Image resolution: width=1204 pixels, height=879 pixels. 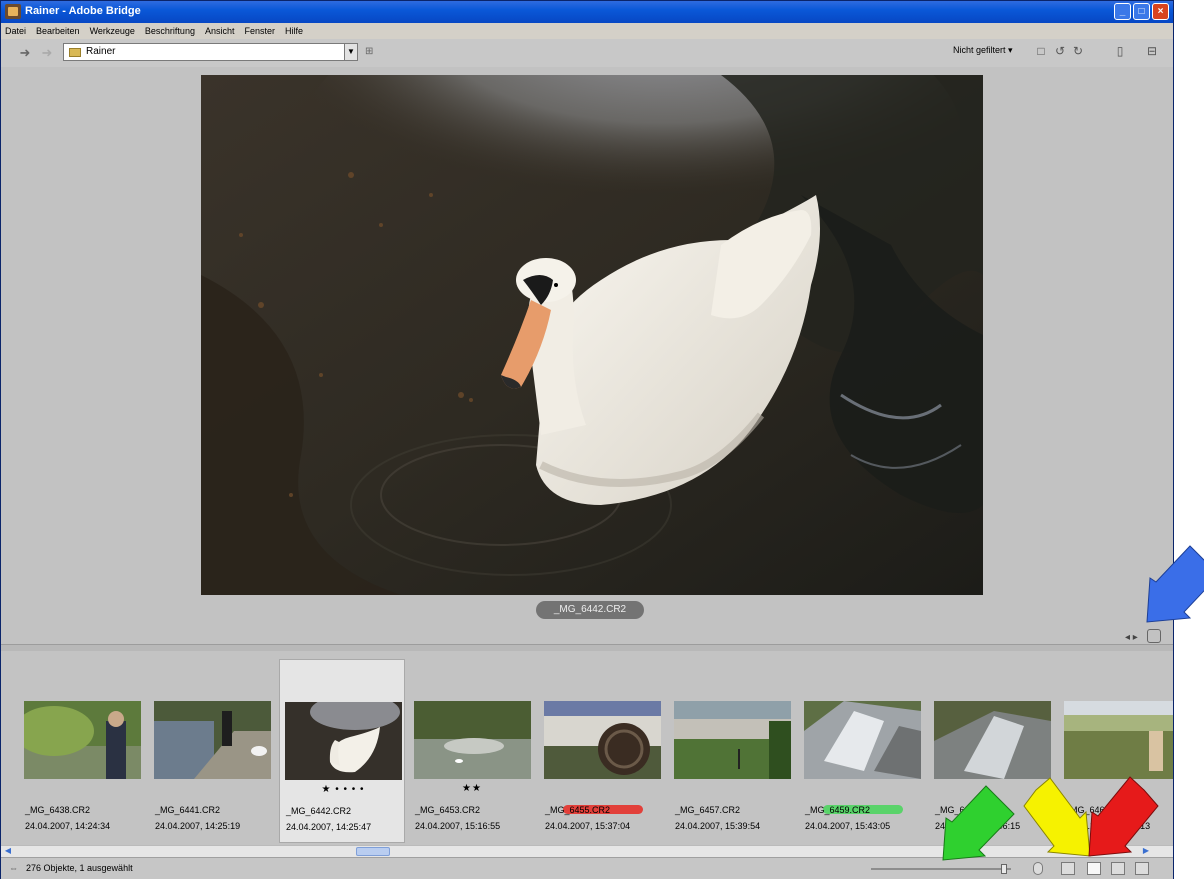 What do you see at coordinates (112, 31) in the screenshot?
I see `menu-werkzeuge: Werkzeuge` at bounding box center [112, 31].